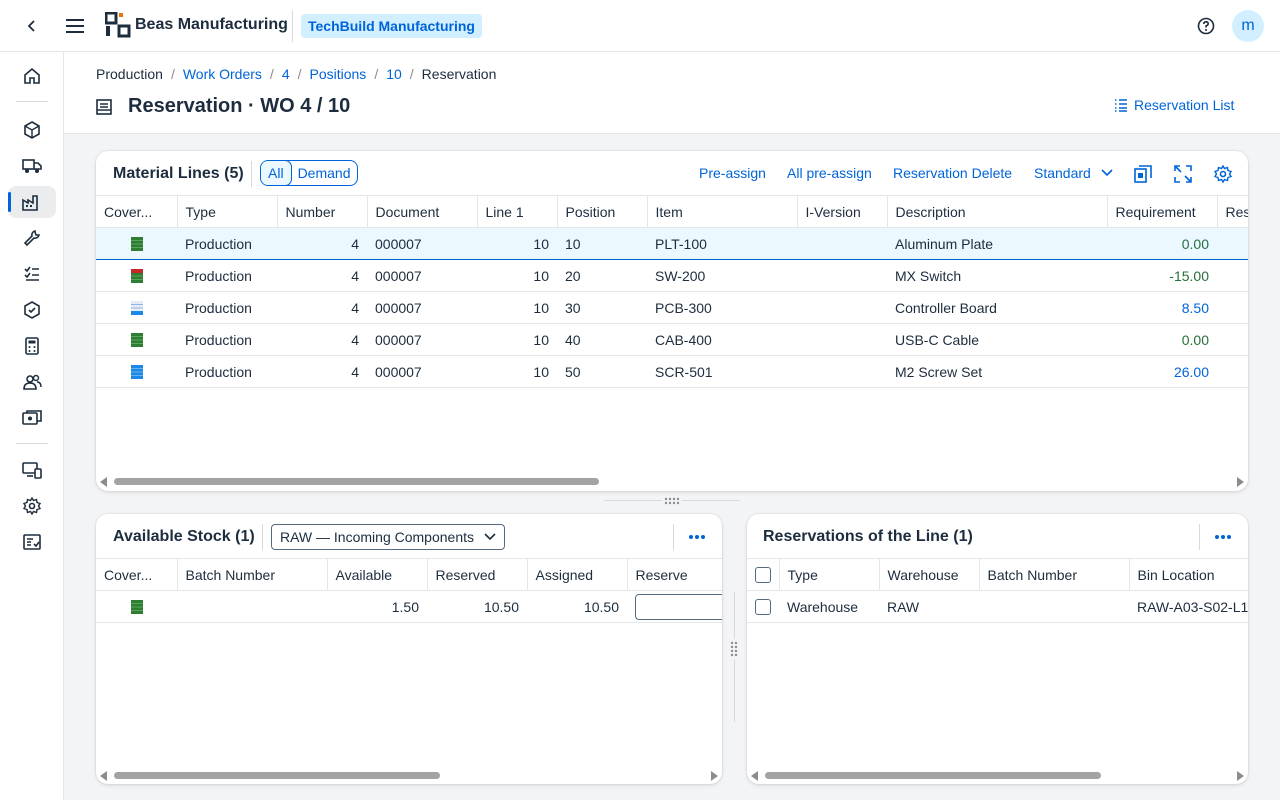 This screenshot has height=800, width=1280. I want to click on select-cell, so click(763, 606).